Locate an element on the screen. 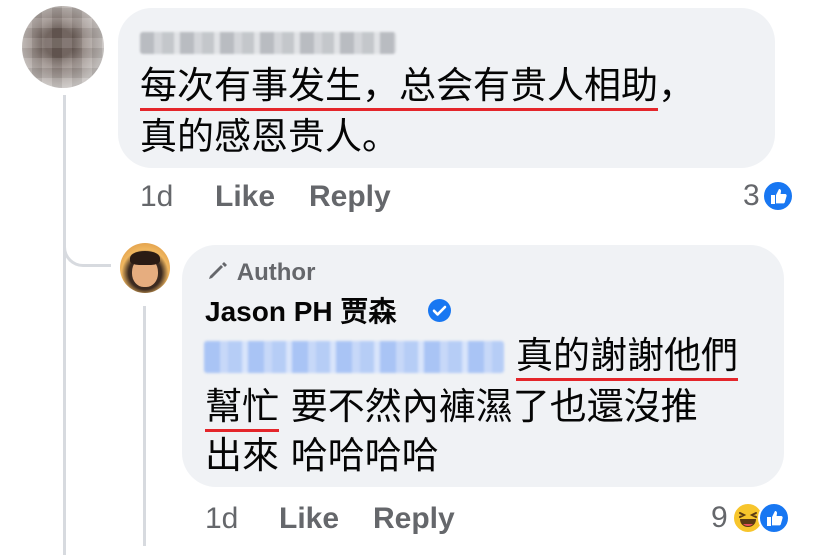 This screenshot has width=828, height=555. thread-connector is located at coordinates (87, 241).